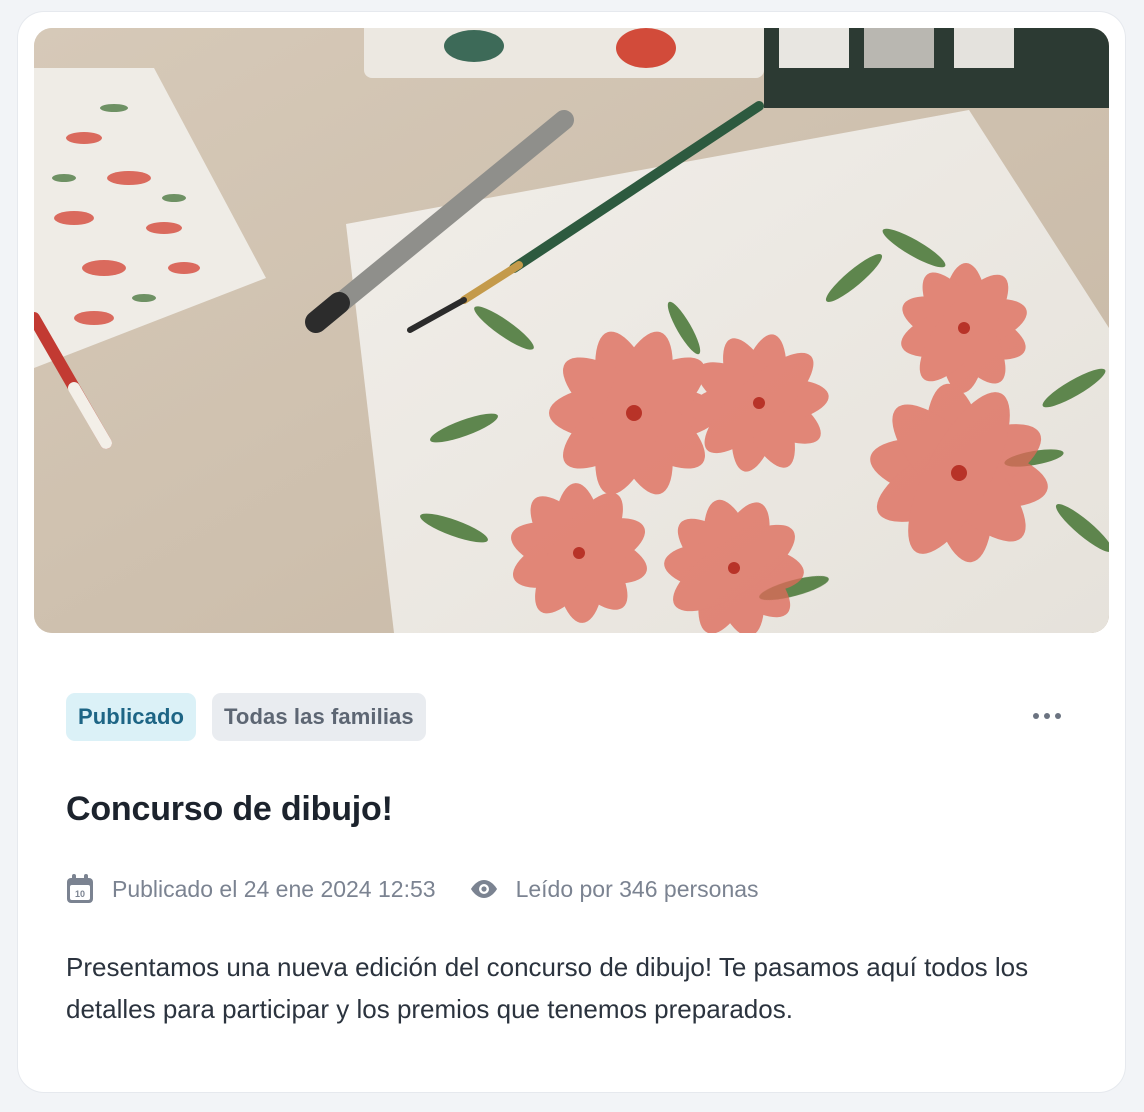 This screenshot has height=1112, width=1144. Describe the element at coordinates (319, 717) in the screenshot. I see `audience-badge: Todas las familias` at that location.